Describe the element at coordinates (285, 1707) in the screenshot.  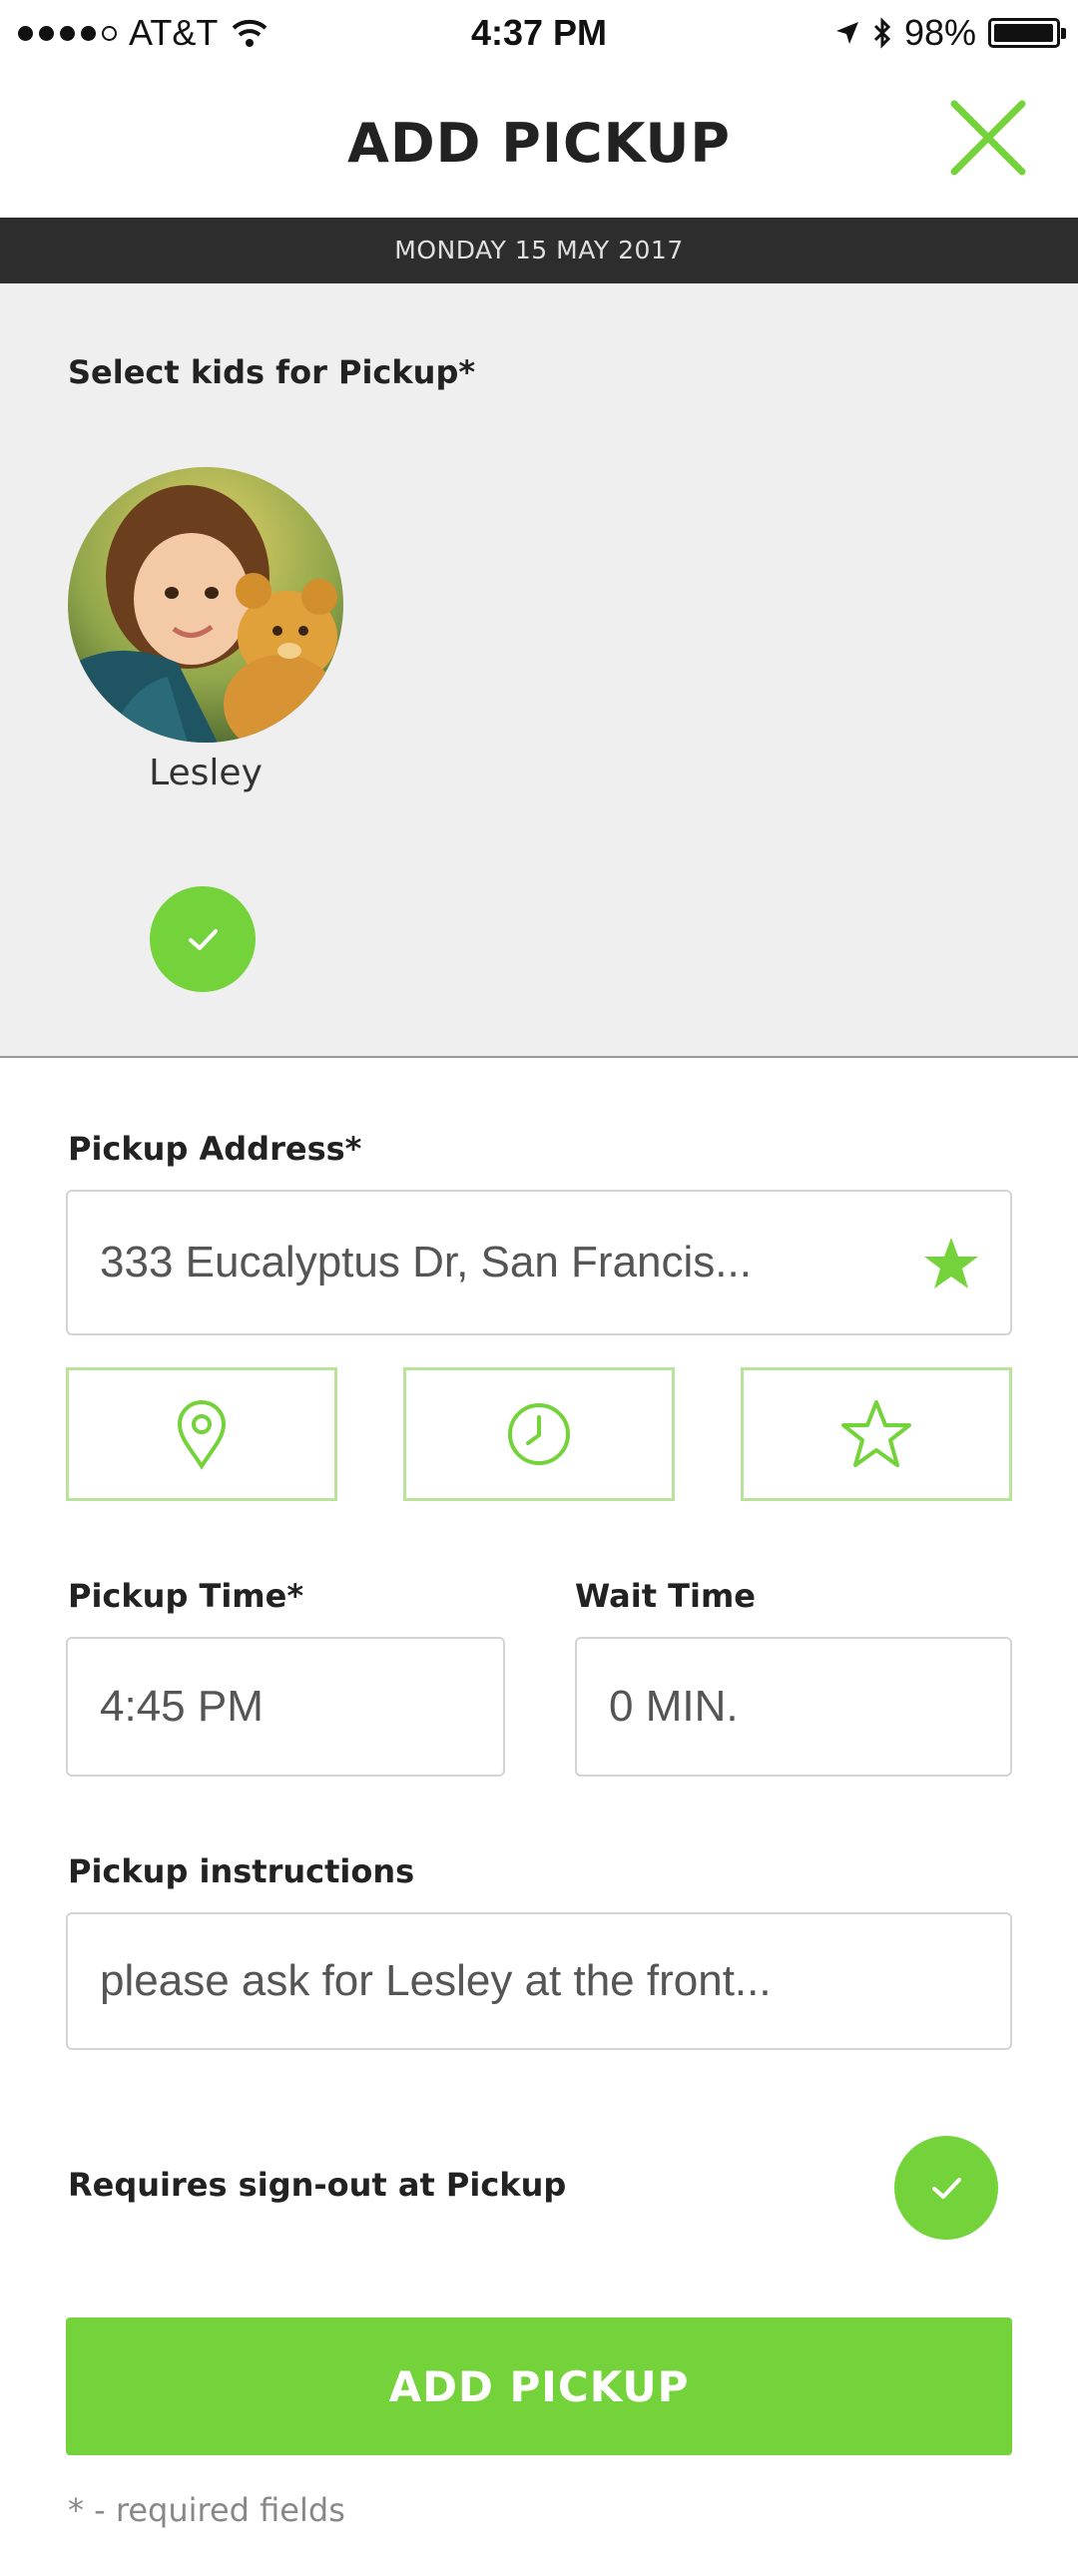
I see `pickup-time-field: 4:45 PM` at that location.